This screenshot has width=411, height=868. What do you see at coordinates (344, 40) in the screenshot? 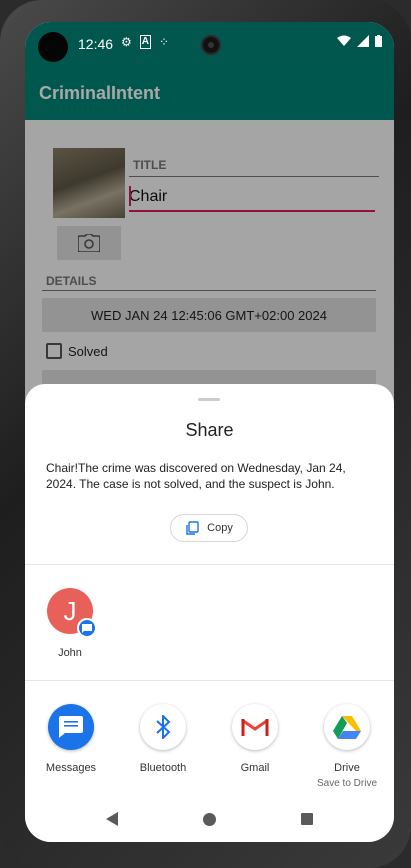
I see `wifi-icon` at bounding box center [344, 40].